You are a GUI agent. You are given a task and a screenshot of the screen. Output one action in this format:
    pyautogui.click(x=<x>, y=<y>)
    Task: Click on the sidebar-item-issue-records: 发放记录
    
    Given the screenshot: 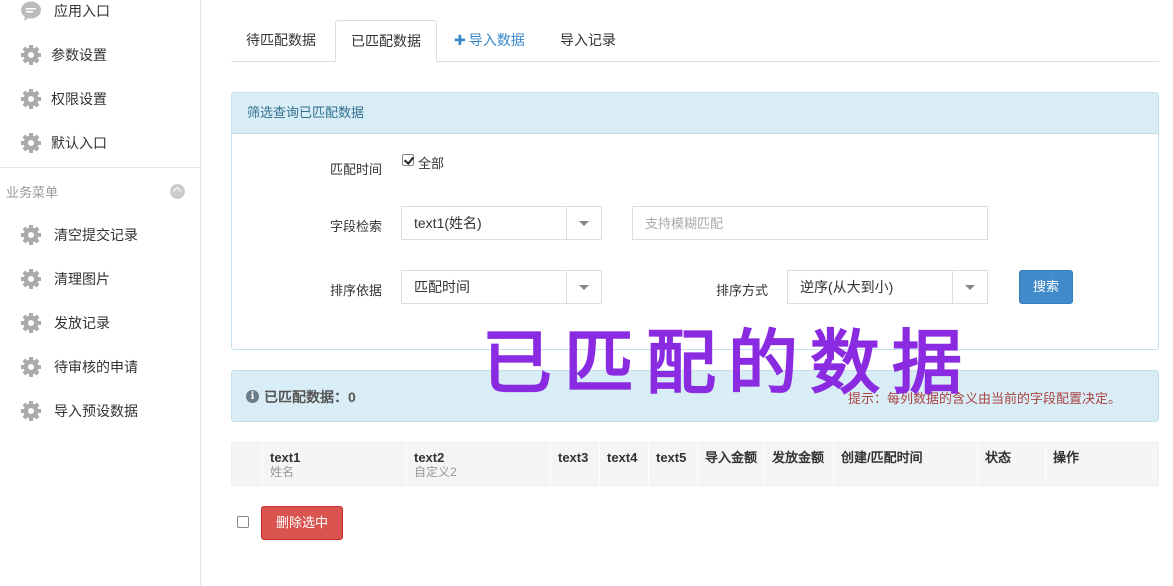 What is the action you would take?
    pyautogui.click(x=100, y=323)
    